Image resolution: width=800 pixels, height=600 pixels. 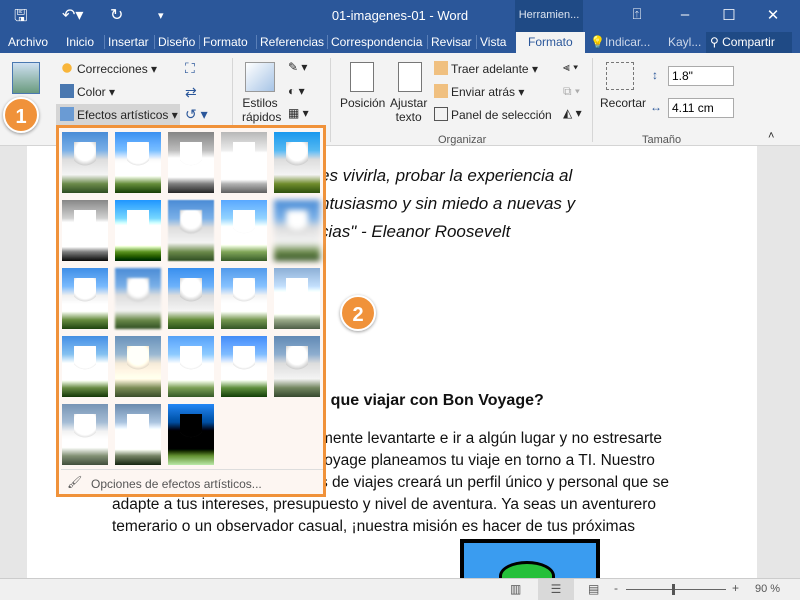 I want to click on width-icon: ↔, so click(x=656, y=107).